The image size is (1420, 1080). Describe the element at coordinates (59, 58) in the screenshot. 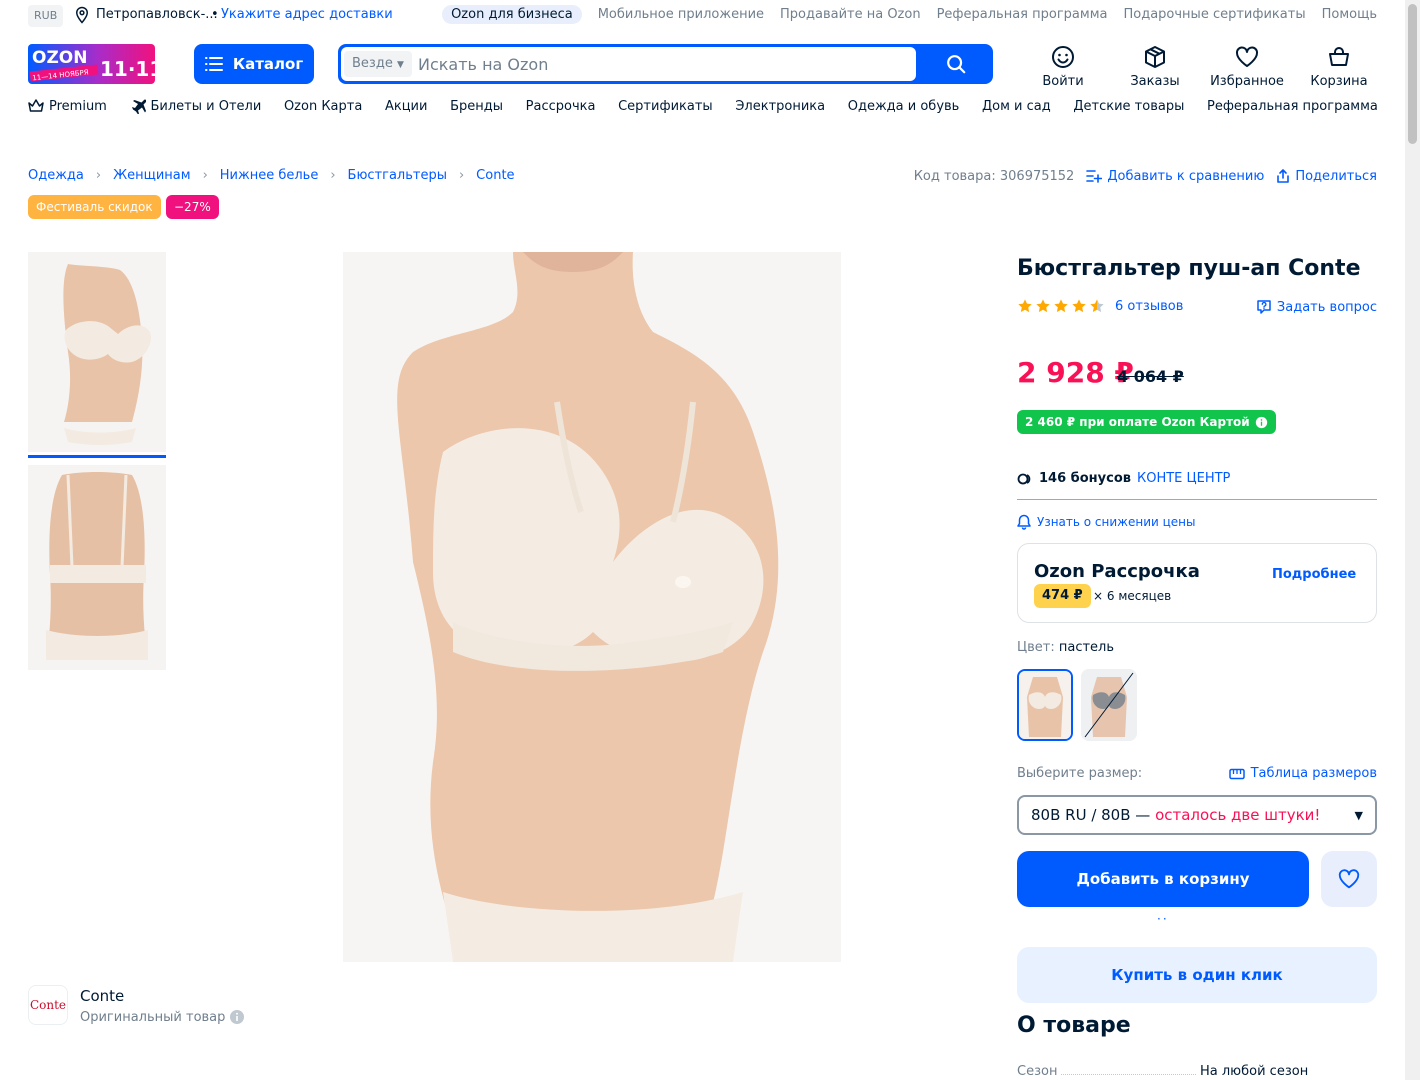

I see `logo-text: OZON` at that location.